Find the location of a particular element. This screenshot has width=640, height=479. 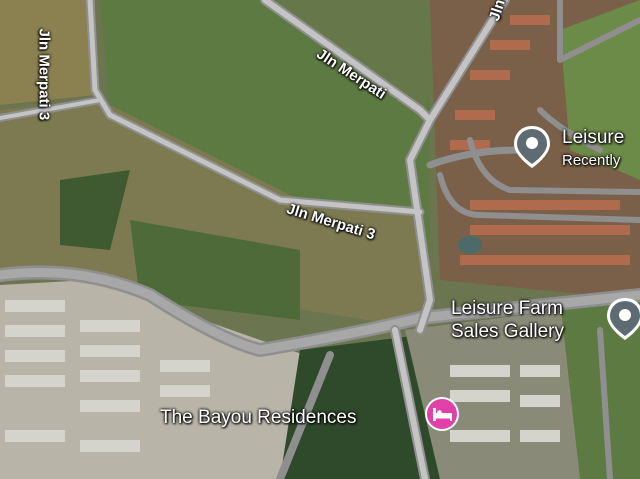

place-name: Leisure is located at coordinates (593, 137).